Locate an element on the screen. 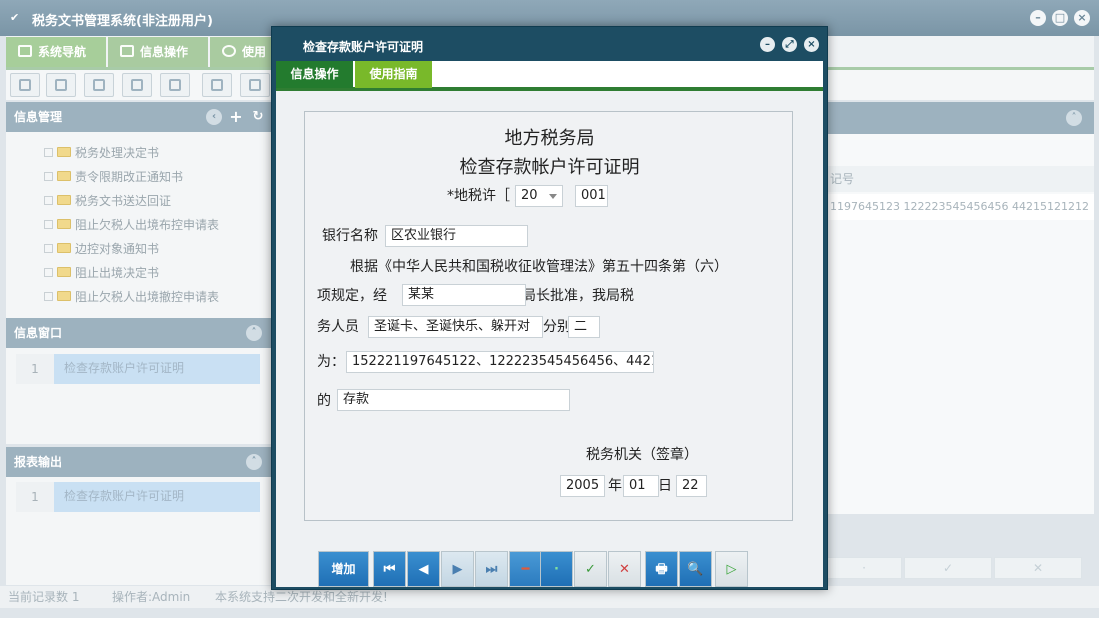  tree-item-label: 边控对象通知书 is located at coordinates (117, 249).